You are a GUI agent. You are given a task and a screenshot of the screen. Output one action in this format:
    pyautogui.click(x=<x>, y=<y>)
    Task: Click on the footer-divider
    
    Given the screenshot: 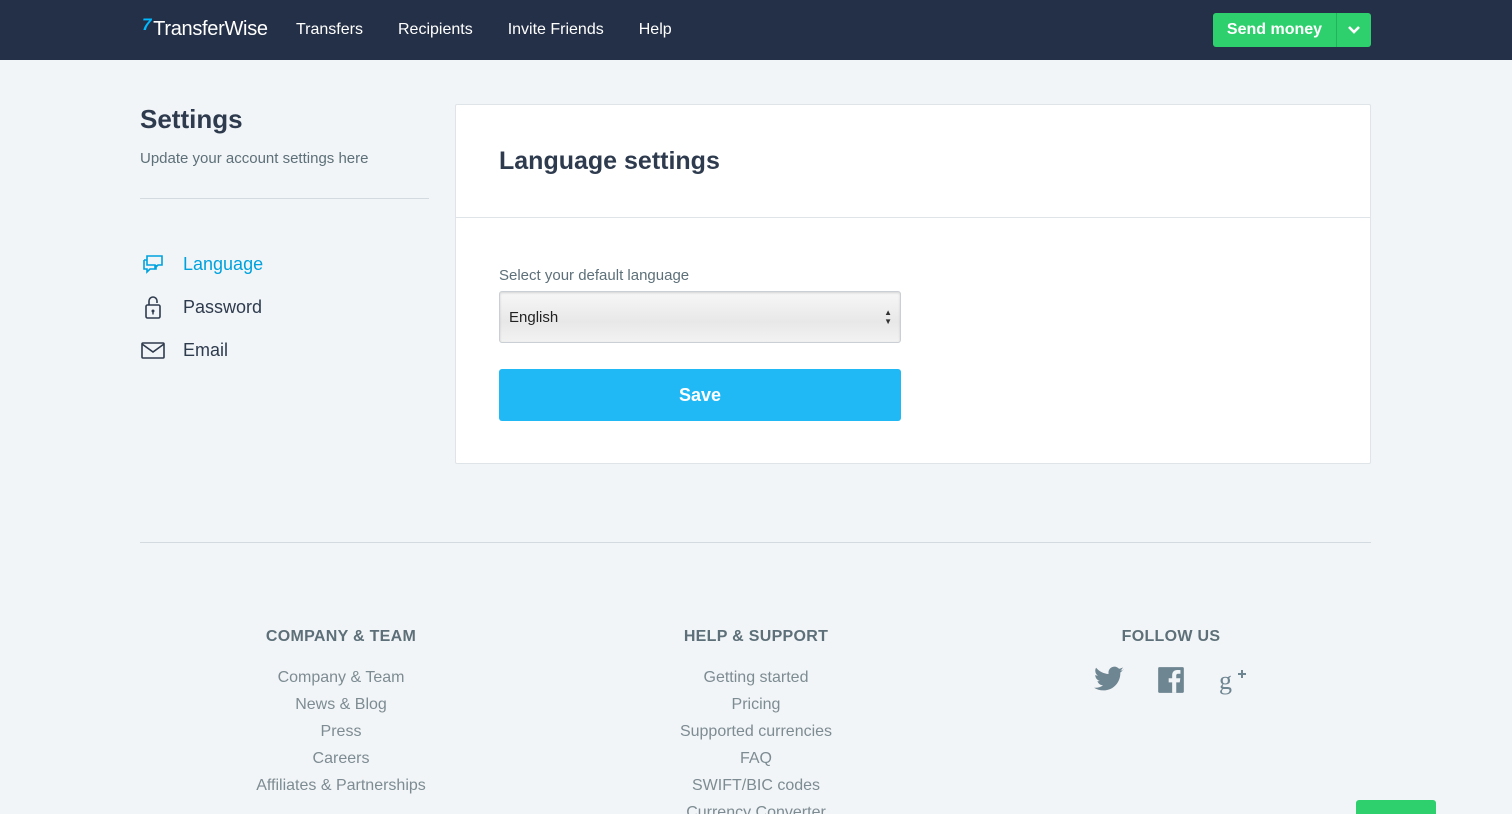 What is the action you would take?
    pyautogui.click(x=755, y=542)
    